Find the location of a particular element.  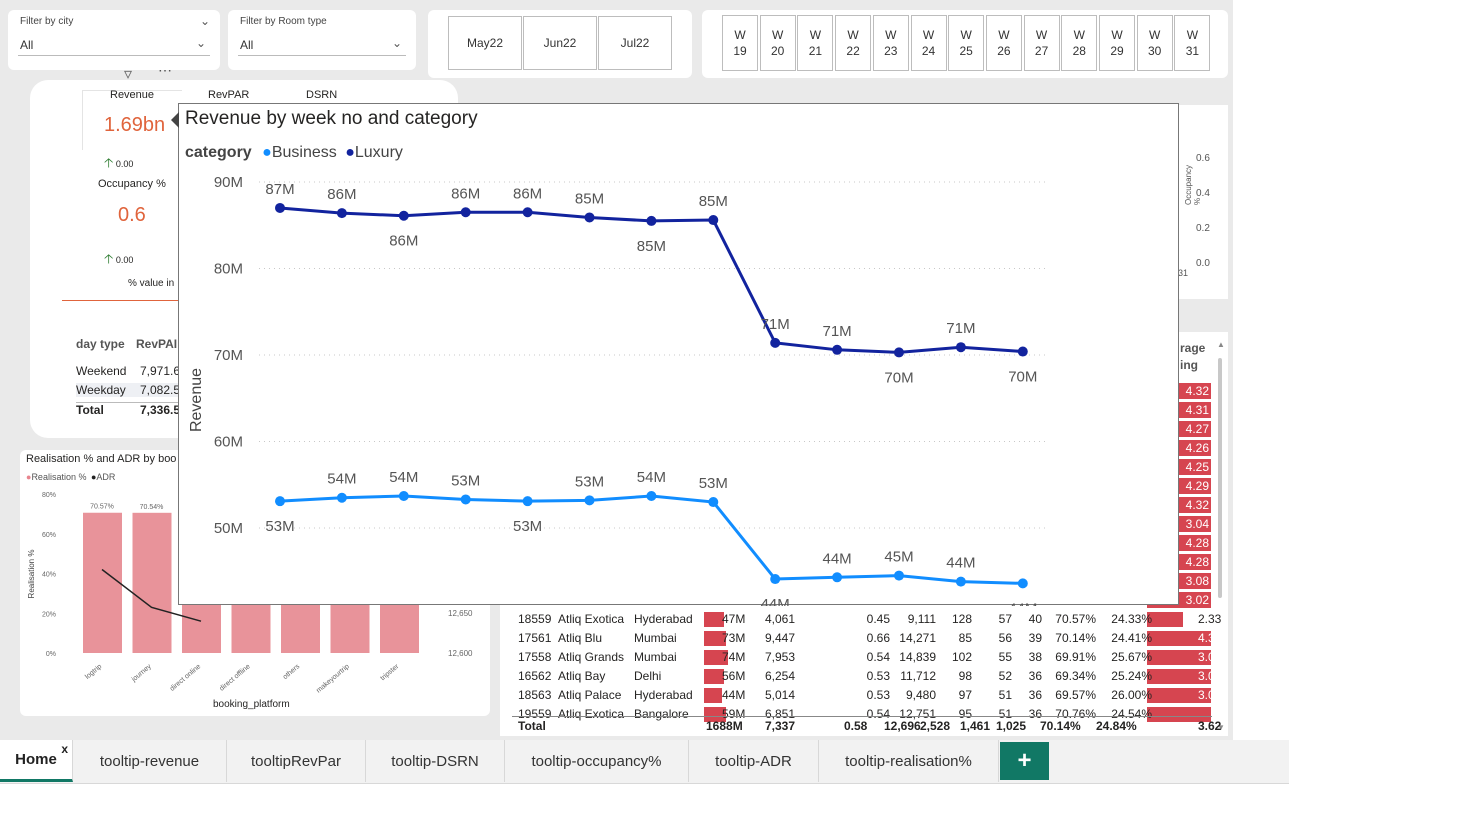

more-options-icon: ⋯ is located at coordinates (165, 70).